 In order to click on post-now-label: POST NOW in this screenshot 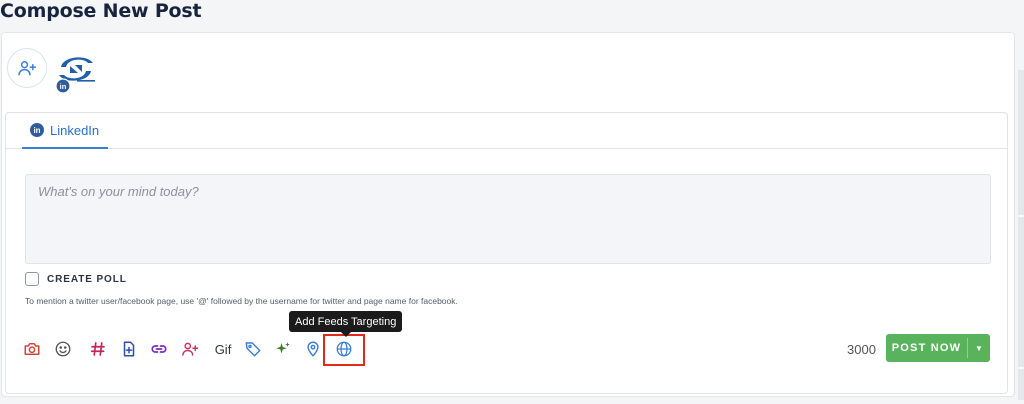, I will do `click(926, 348)`.